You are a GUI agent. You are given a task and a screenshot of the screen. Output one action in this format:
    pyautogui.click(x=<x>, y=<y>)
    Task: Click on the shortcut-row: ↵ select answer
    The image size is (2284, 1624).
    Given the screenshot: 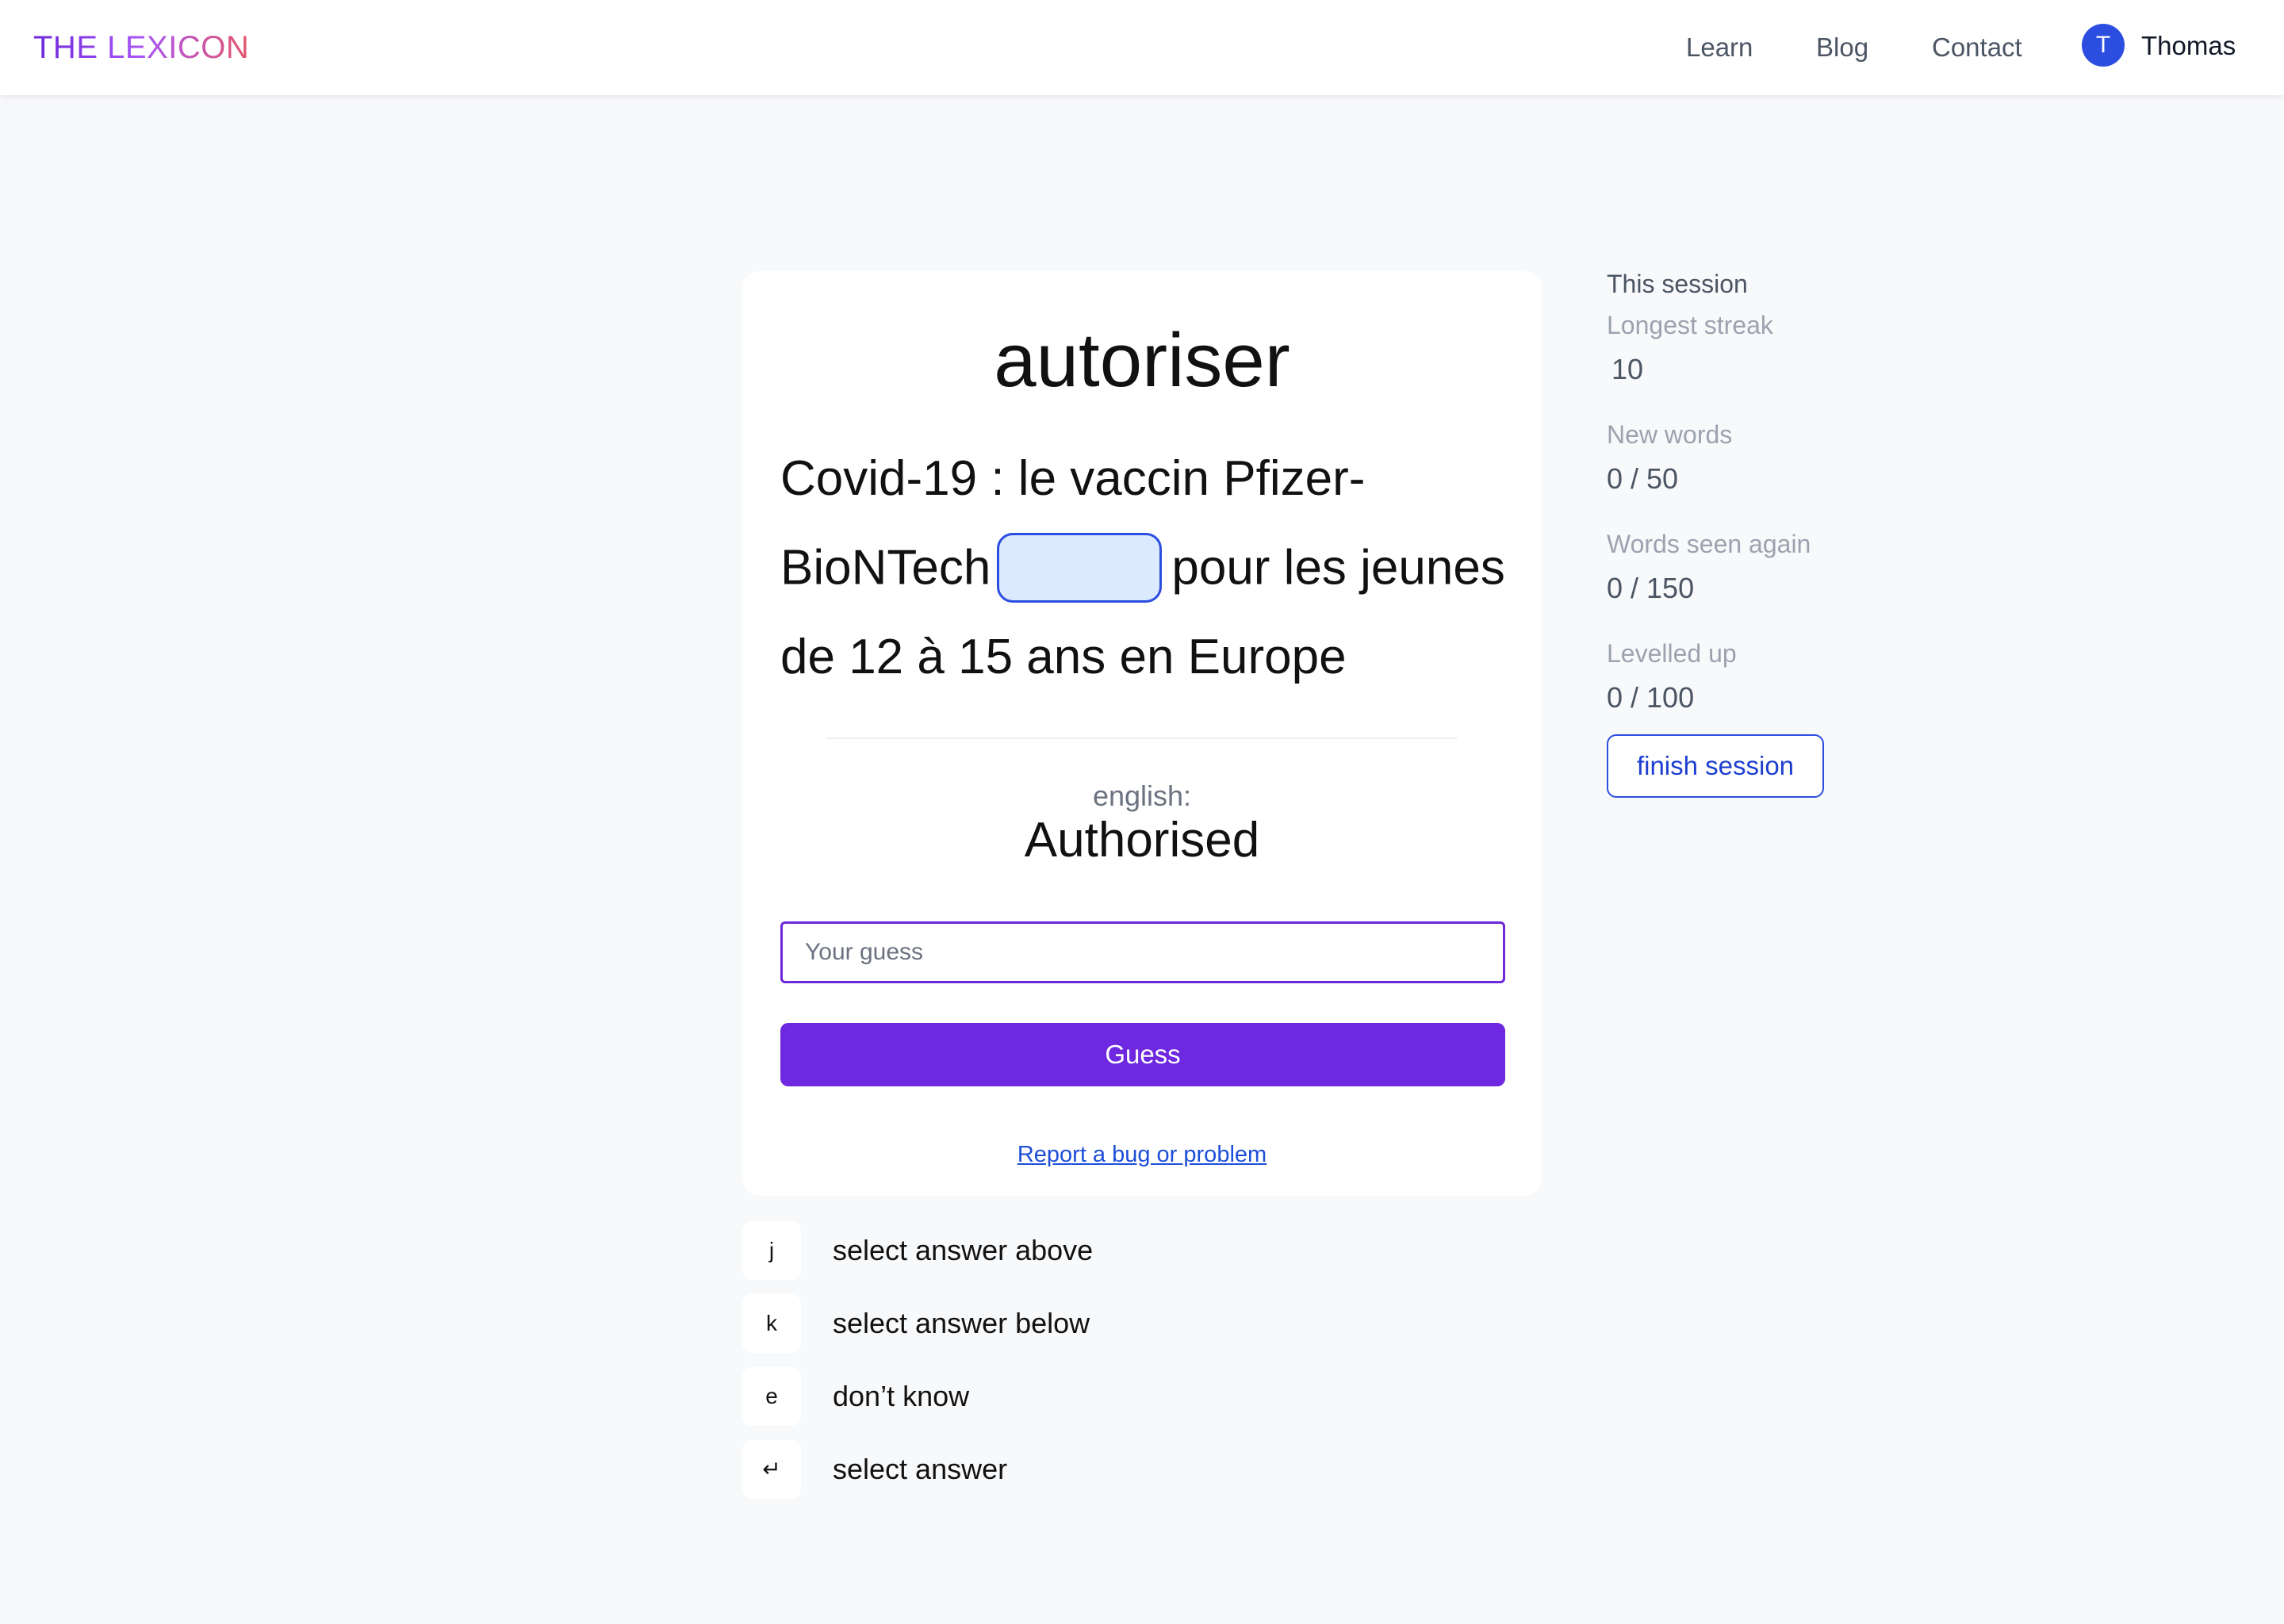 What is the action you would take?
    pyautogui.click(x=1019, y=1469)
    